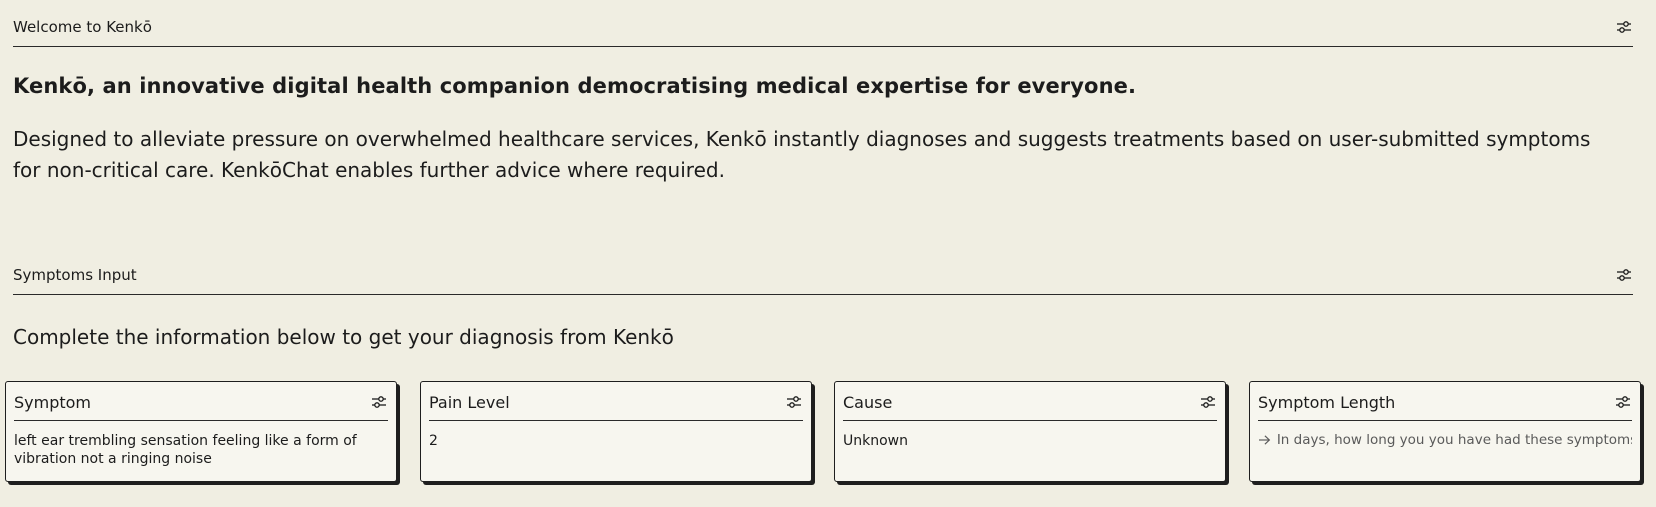  Describe the element at coordinates (1454, 440) in the screenshot. I see `symptom-length-input` at that location.